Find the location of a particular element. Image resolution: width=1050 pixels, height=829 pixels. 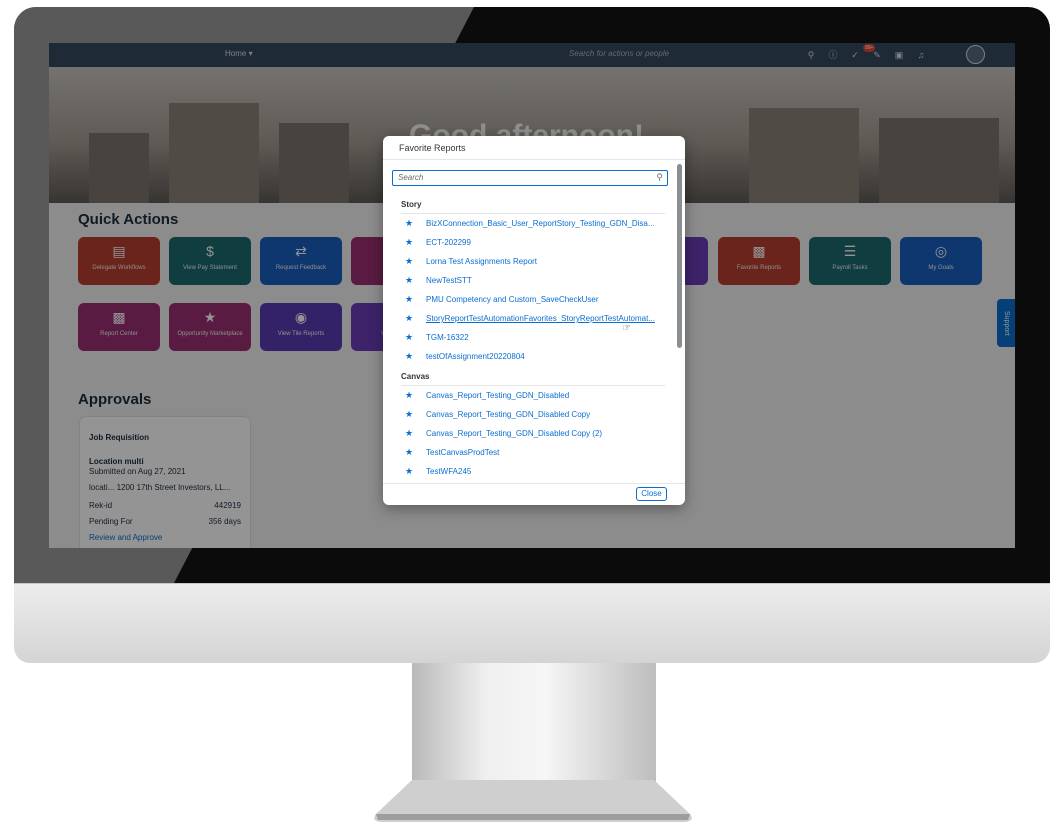

report-item: ★ NewTestSTT is located at coordinates (536, 282).